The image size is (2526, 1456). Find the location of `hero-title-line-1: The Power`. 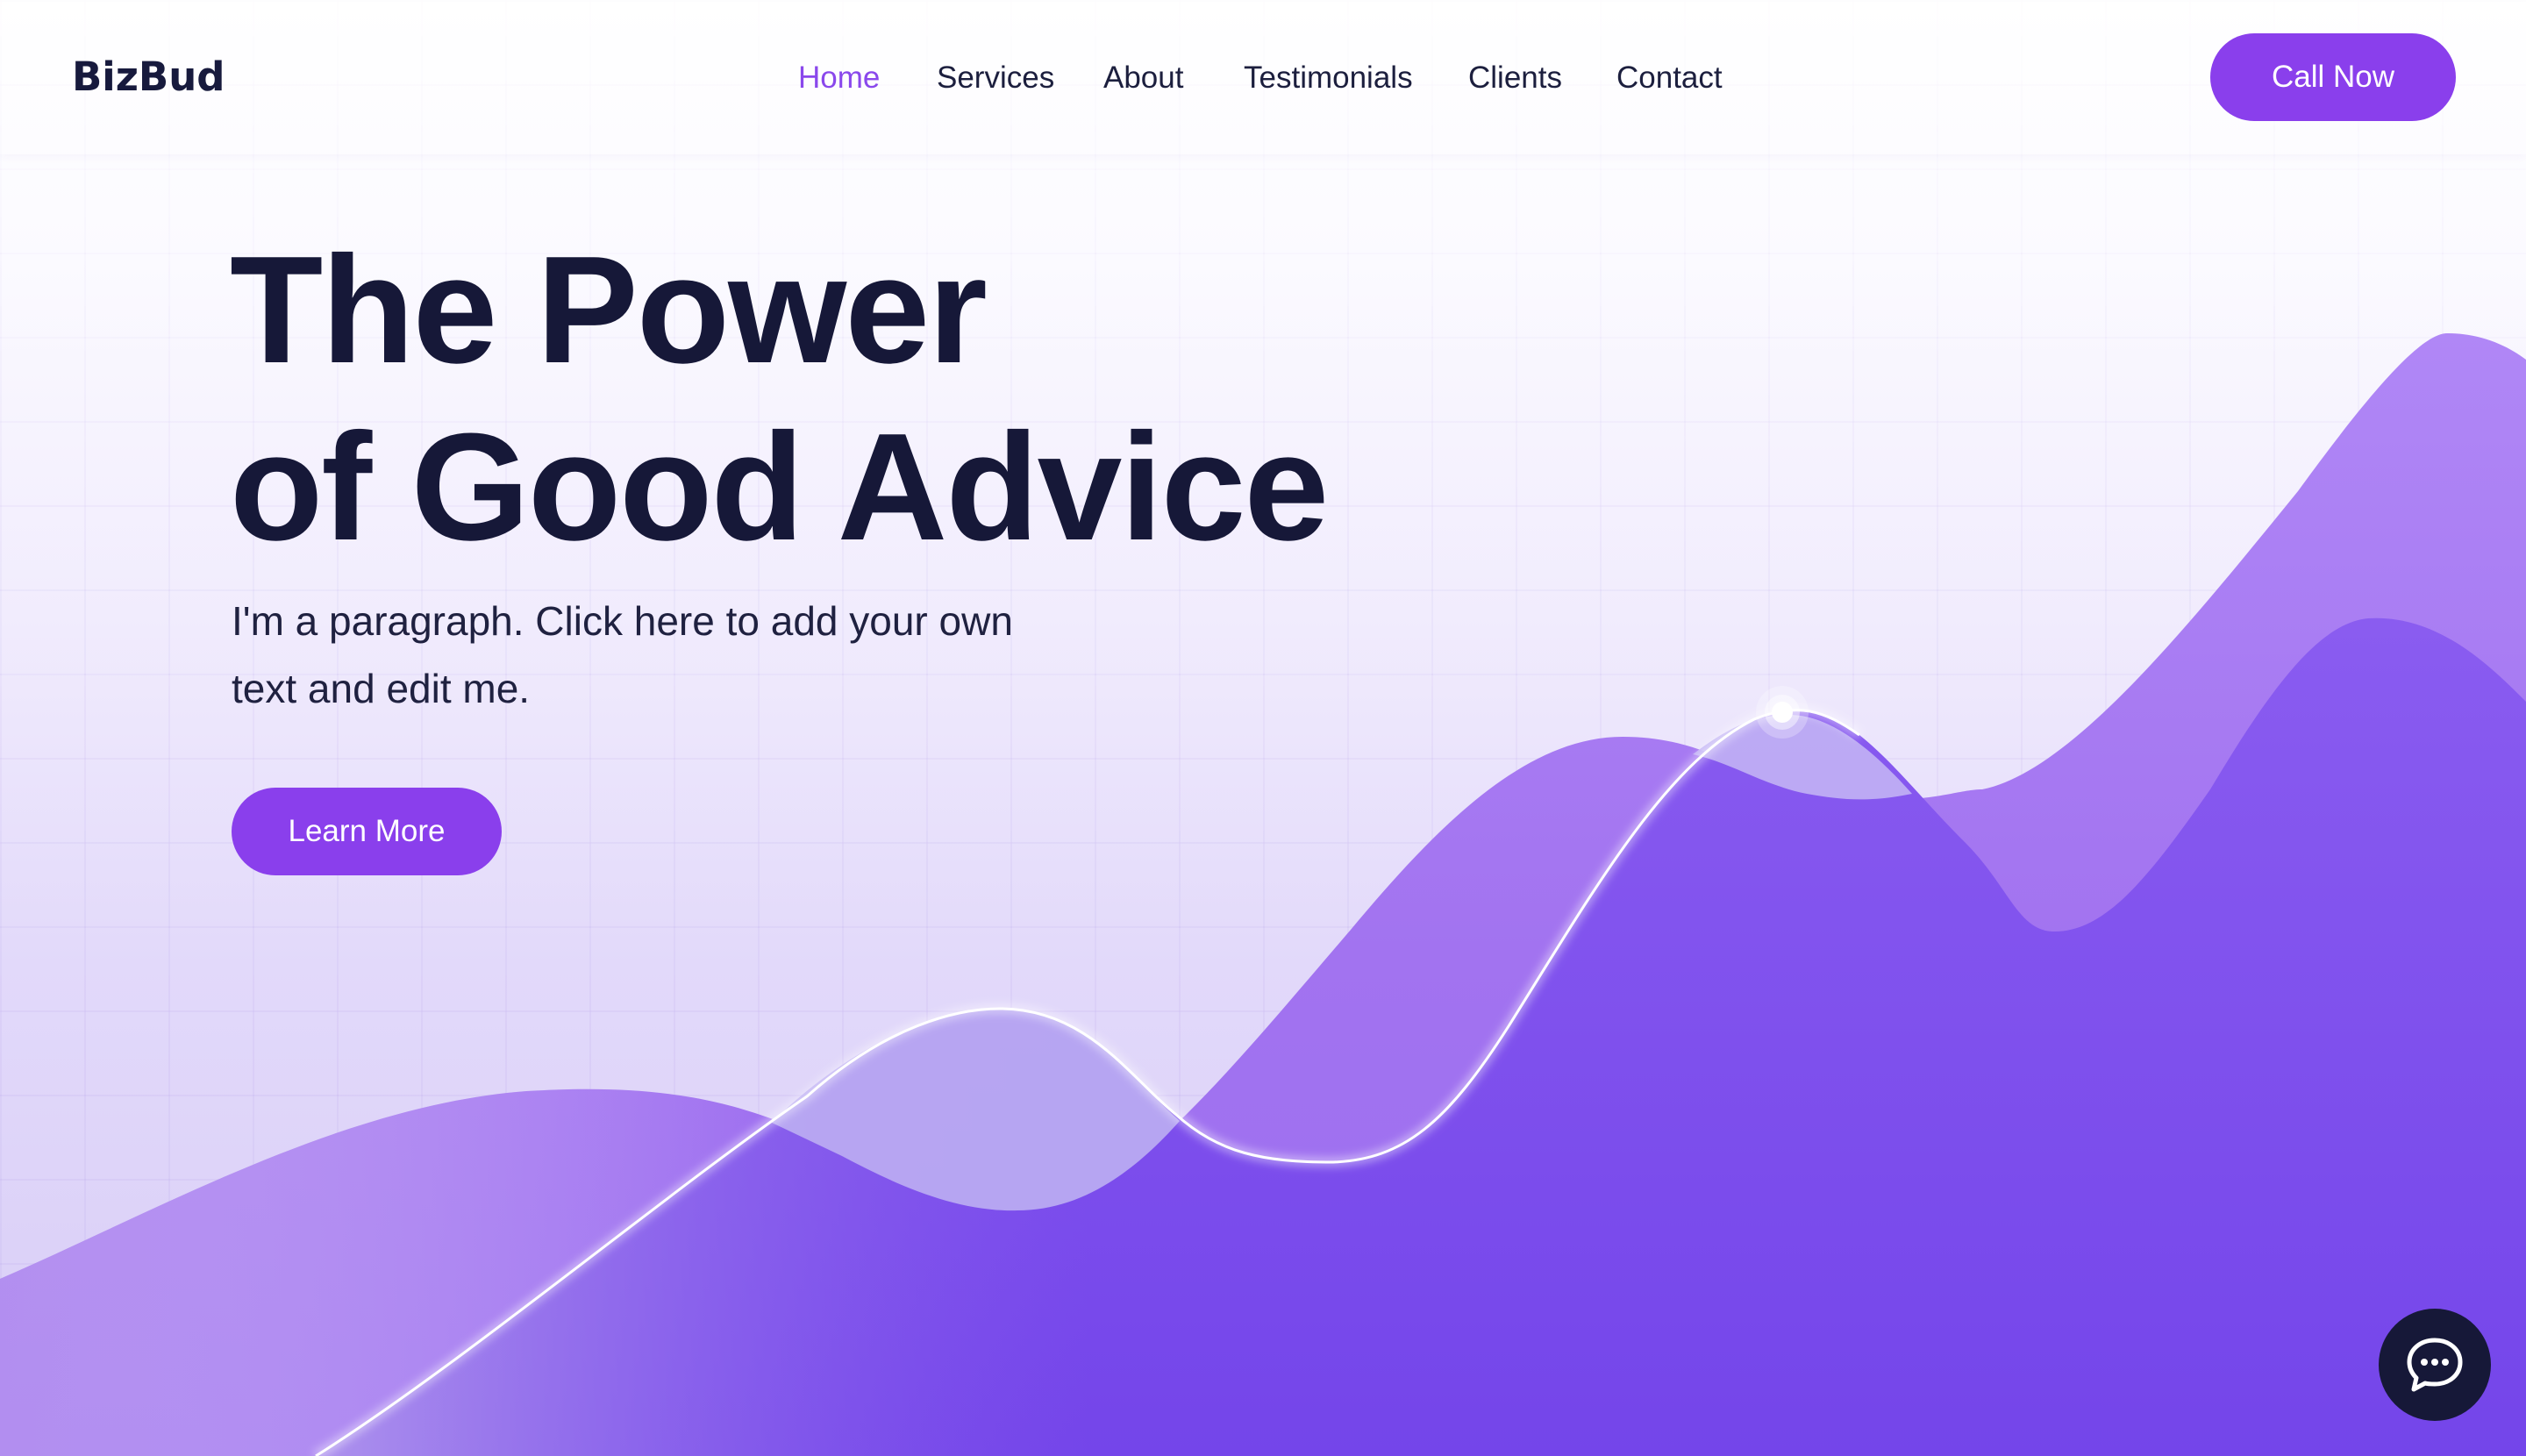

hero-title-line-1: The Power is located at coordinates (609, 309).